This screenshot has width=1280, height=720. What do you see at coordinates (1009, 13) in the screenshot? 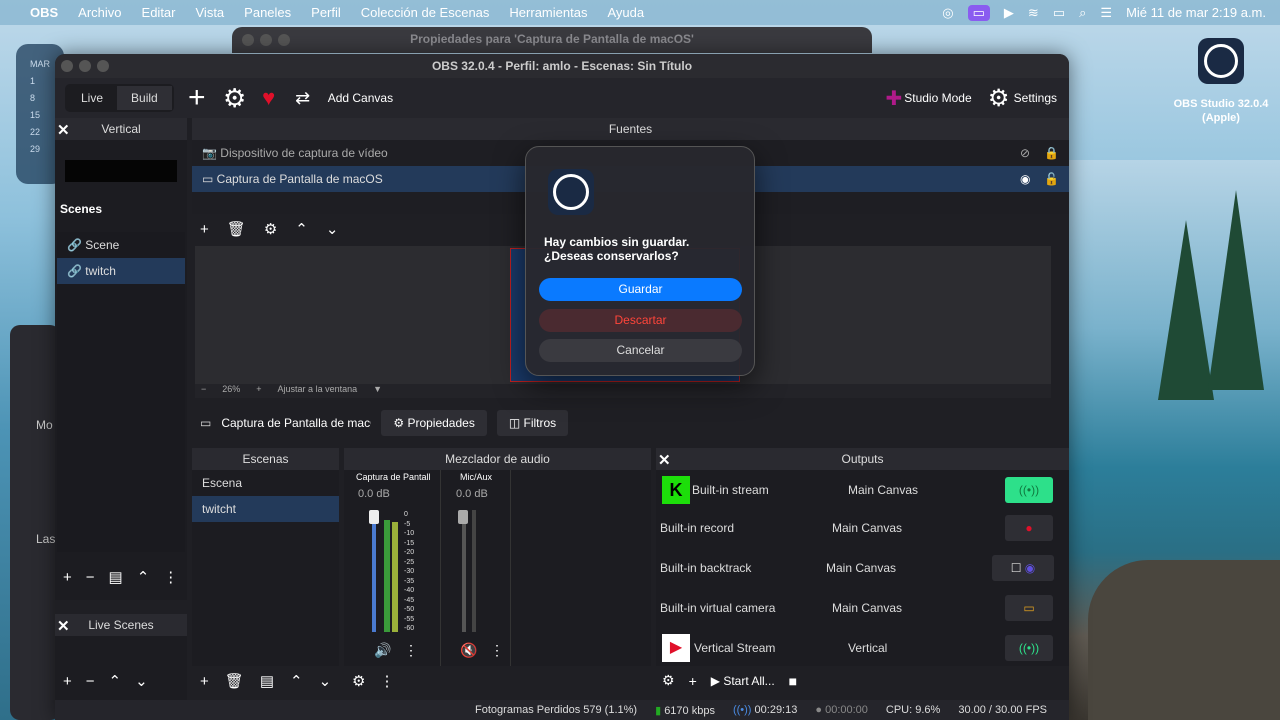
I see `play-icon: ▶` at bounding box center [1009, 13].